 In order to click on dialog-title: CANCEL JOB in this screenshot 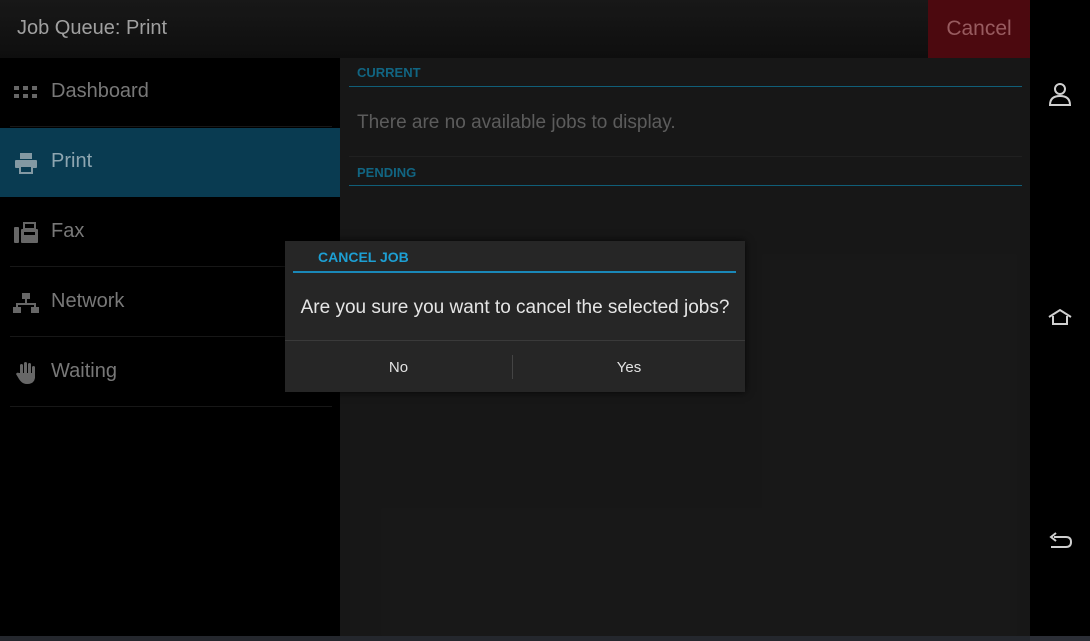, I will do `click(363, 257)`.